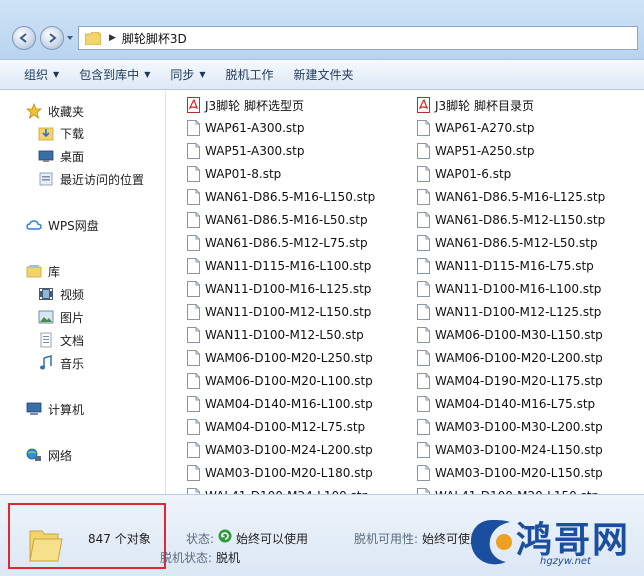  Describe the element at coordinates (484, 105) in the screenshot. I see `file-name: J3脚轮 脚杯目录页` at that location.